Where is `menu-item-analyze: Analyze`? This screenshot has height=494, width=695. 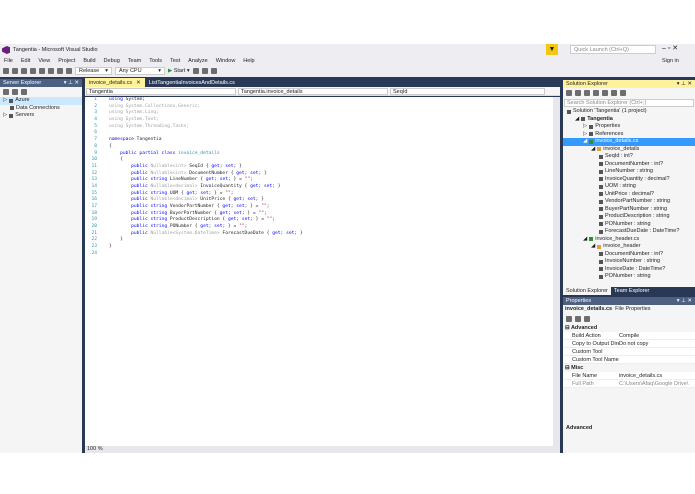 menu-item-analyze: Analyze is located at coordinates (198, 61).